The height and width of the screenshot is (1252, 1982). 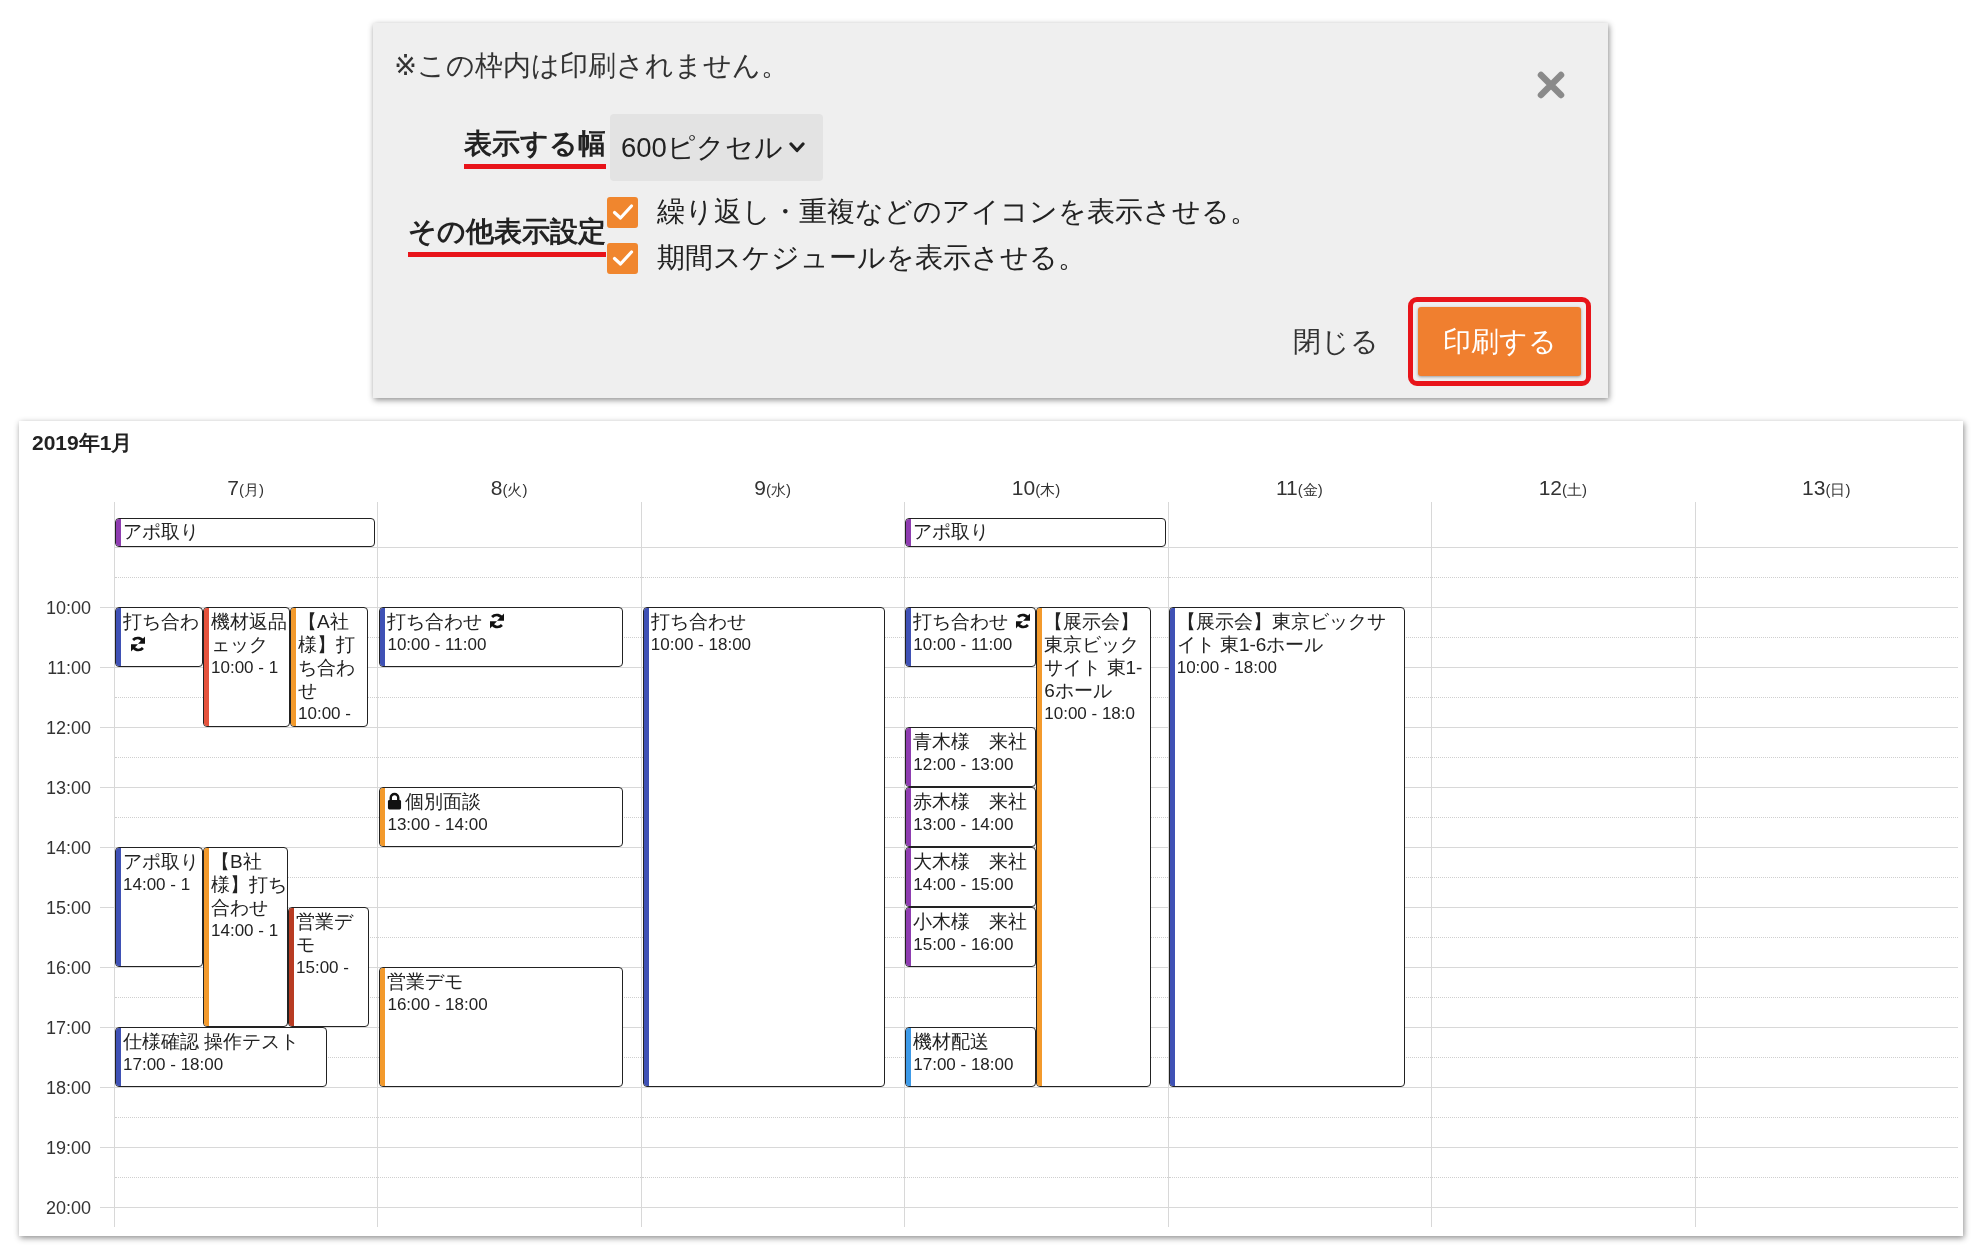 What do you see at coordinates (970, 741) in the screenshot?
I see `event-title: 青木様 来社` at bounding box center [970, 741].